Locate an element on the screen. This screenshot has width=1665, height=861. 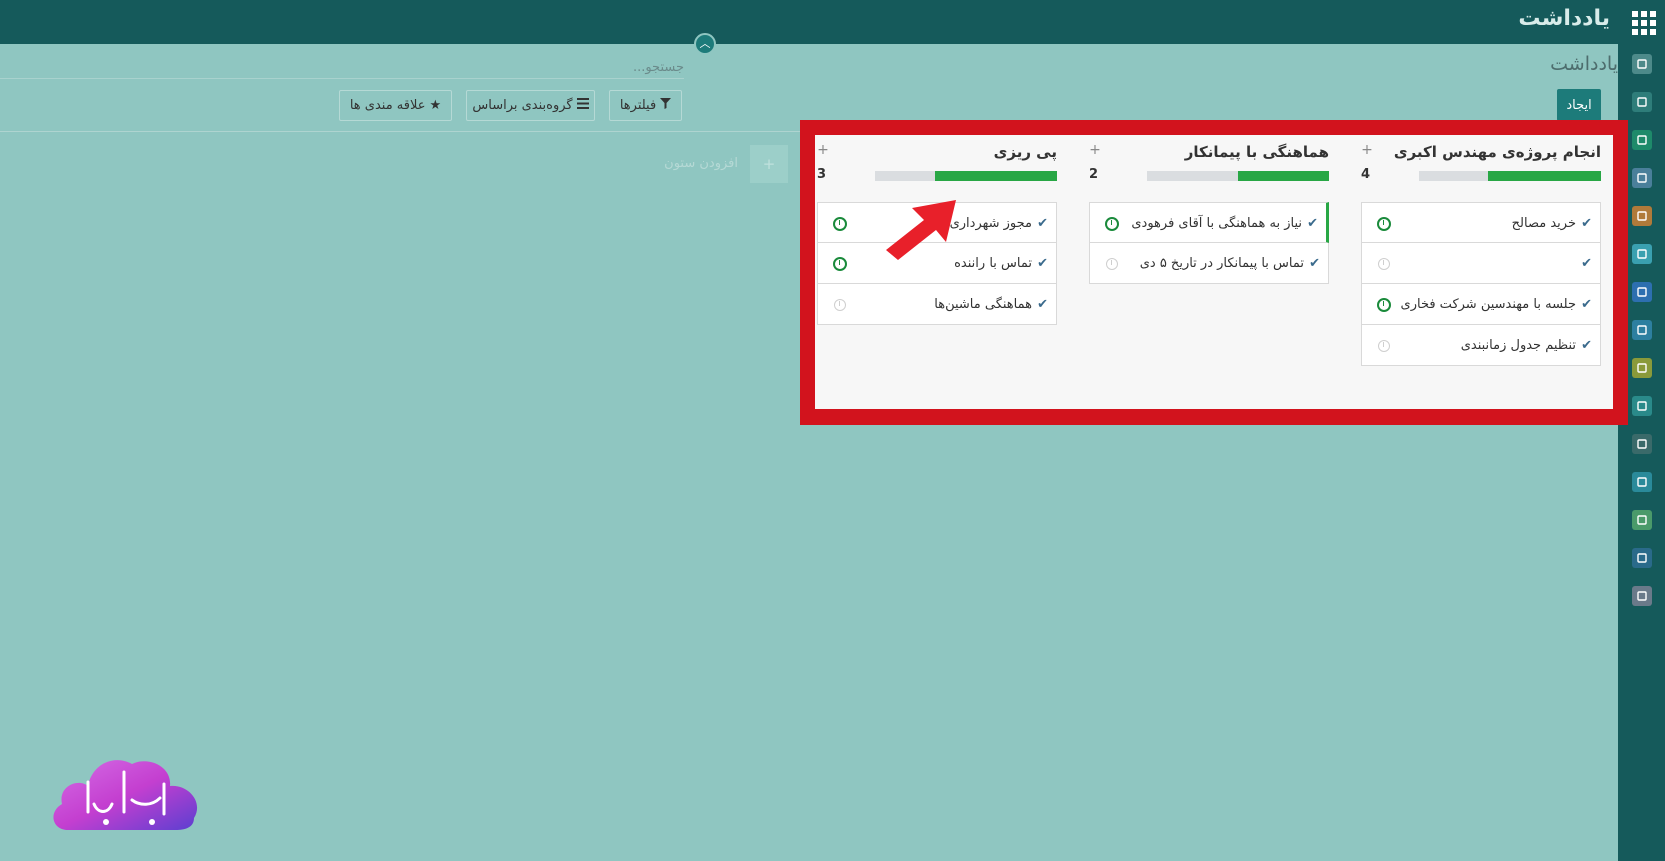
contacts-icon is located at coordinates (1642, 140).